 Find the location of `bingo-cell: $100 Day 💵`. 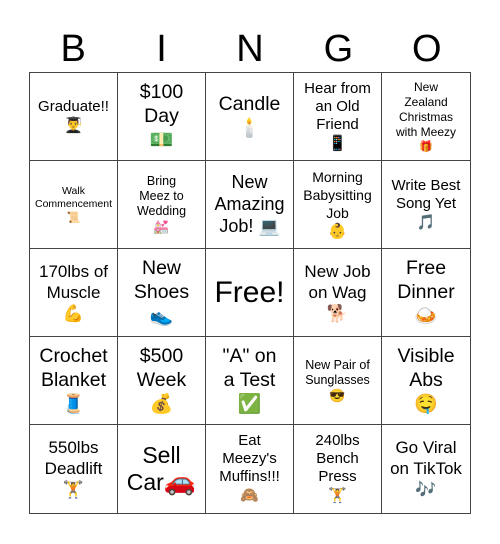

bingo-cell: $100 Day 💵 is located at coordinates (162, 117).